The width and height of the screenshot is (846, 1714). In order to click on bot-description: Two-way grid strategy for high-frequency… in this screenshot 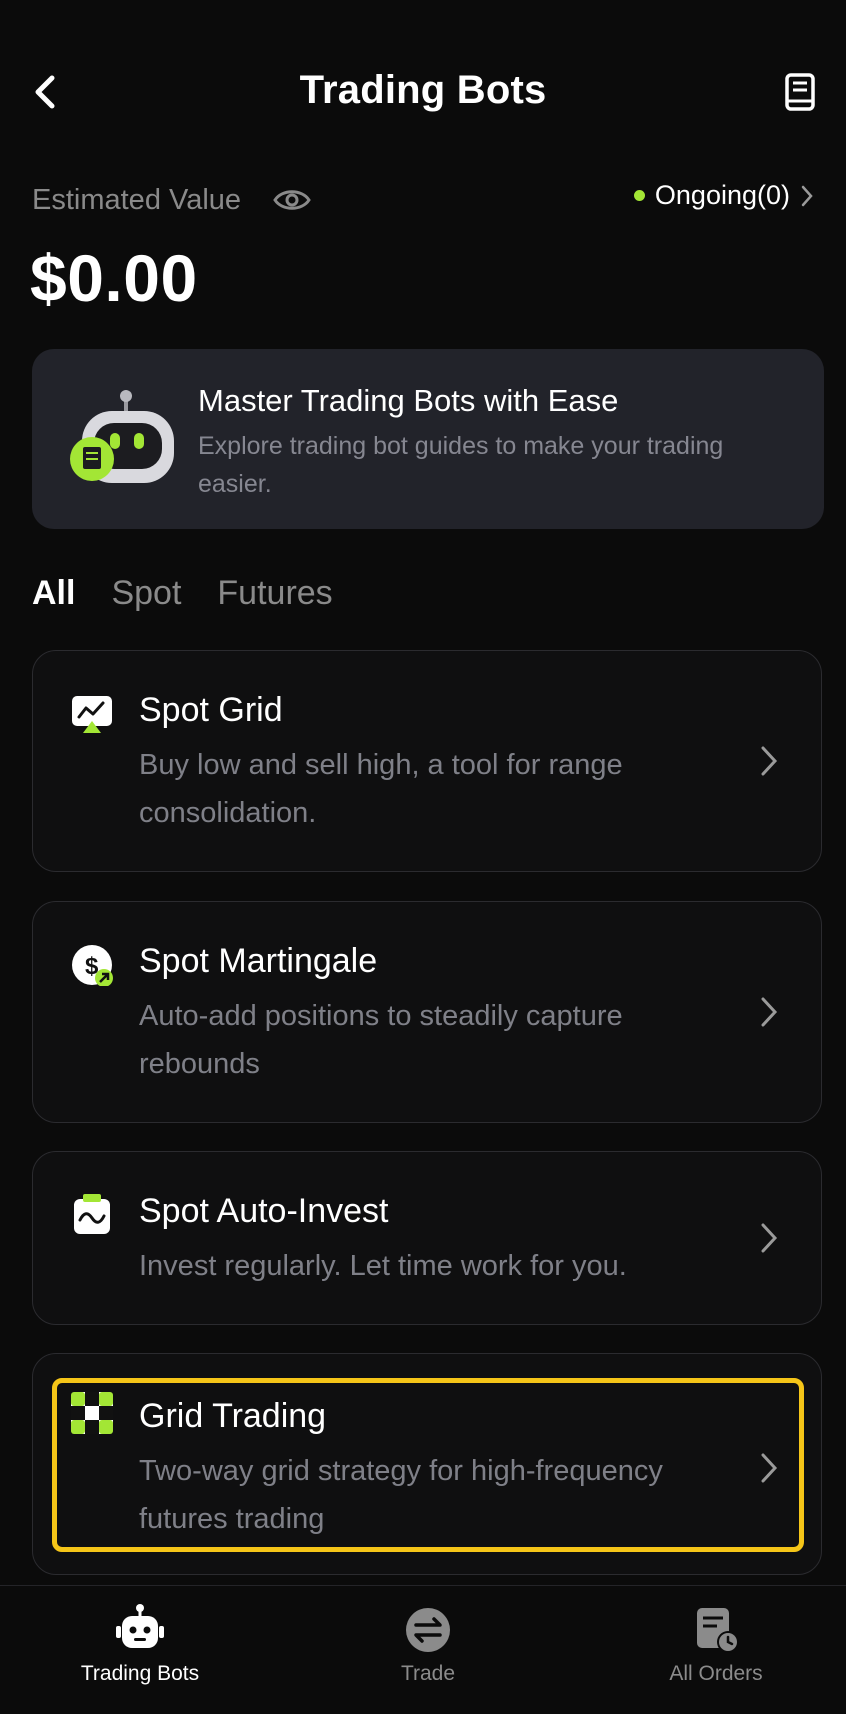, I will do `click(401, 1495)`.